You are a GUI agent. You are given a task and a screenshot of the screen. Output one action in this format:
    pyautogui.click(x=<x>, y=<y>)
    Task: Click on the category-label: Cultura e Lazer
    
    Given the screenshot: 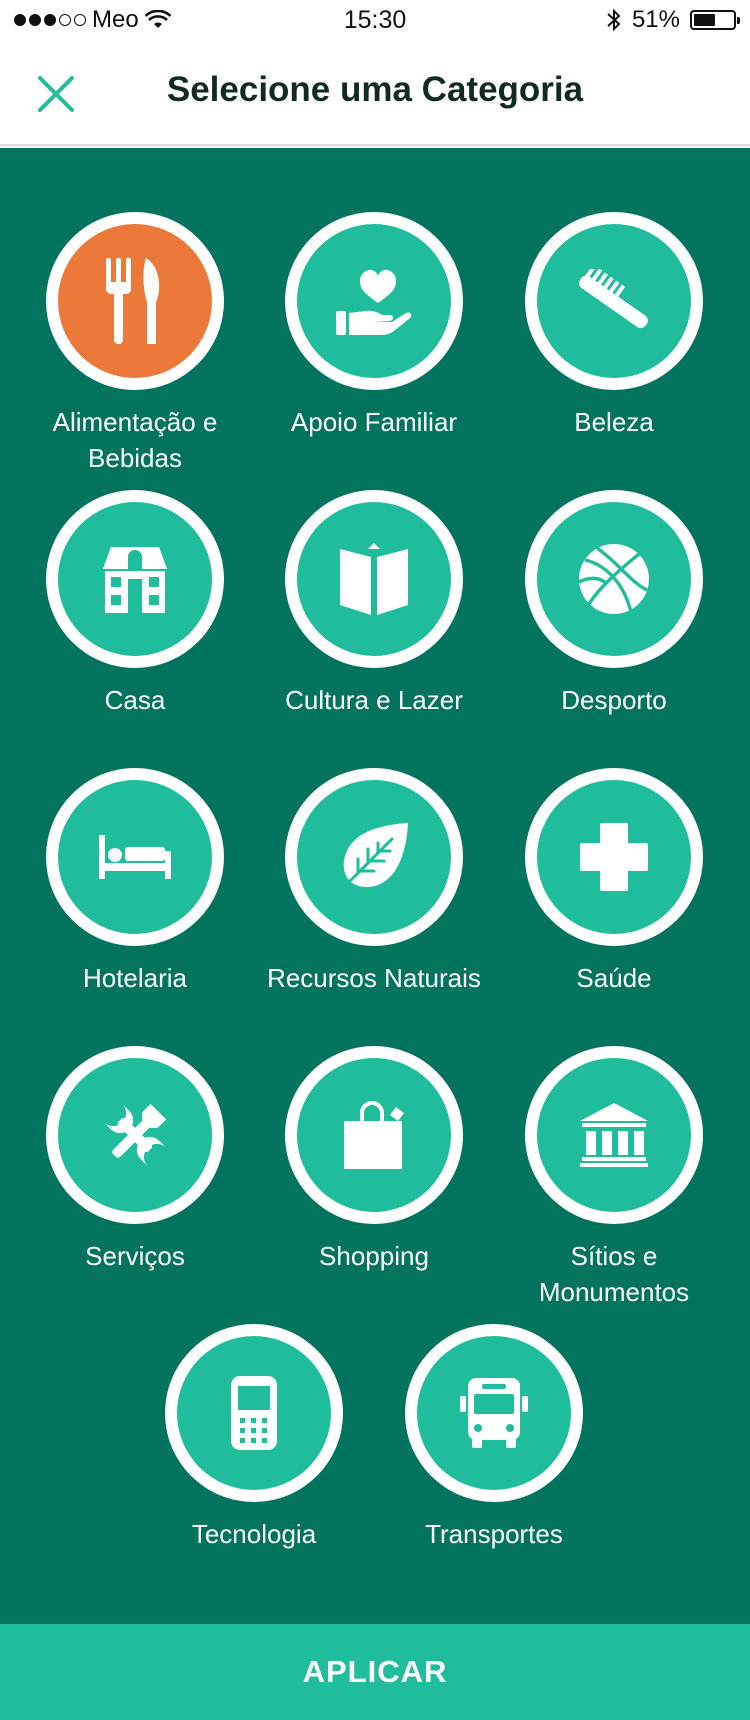 What is the action you would take?
    pyautogui.click(x=374, y=700)
    